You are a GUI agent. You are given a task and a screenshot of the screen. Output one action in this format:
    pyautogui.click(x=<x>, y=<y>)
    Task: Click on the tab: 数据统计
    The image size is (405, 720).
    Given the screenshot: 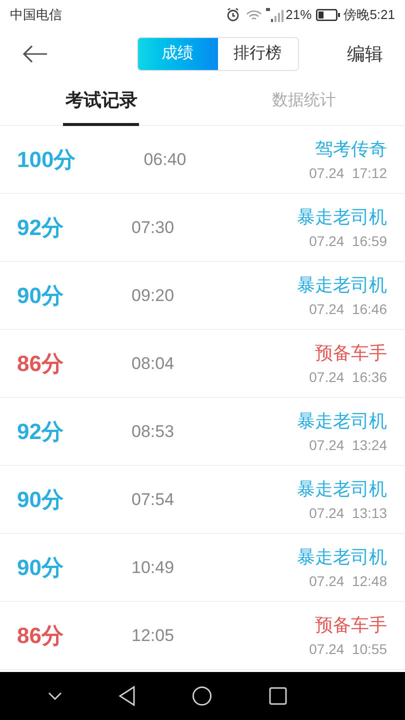 What is the action you would take?
    pyautogui.click(x=304, y=102)
    